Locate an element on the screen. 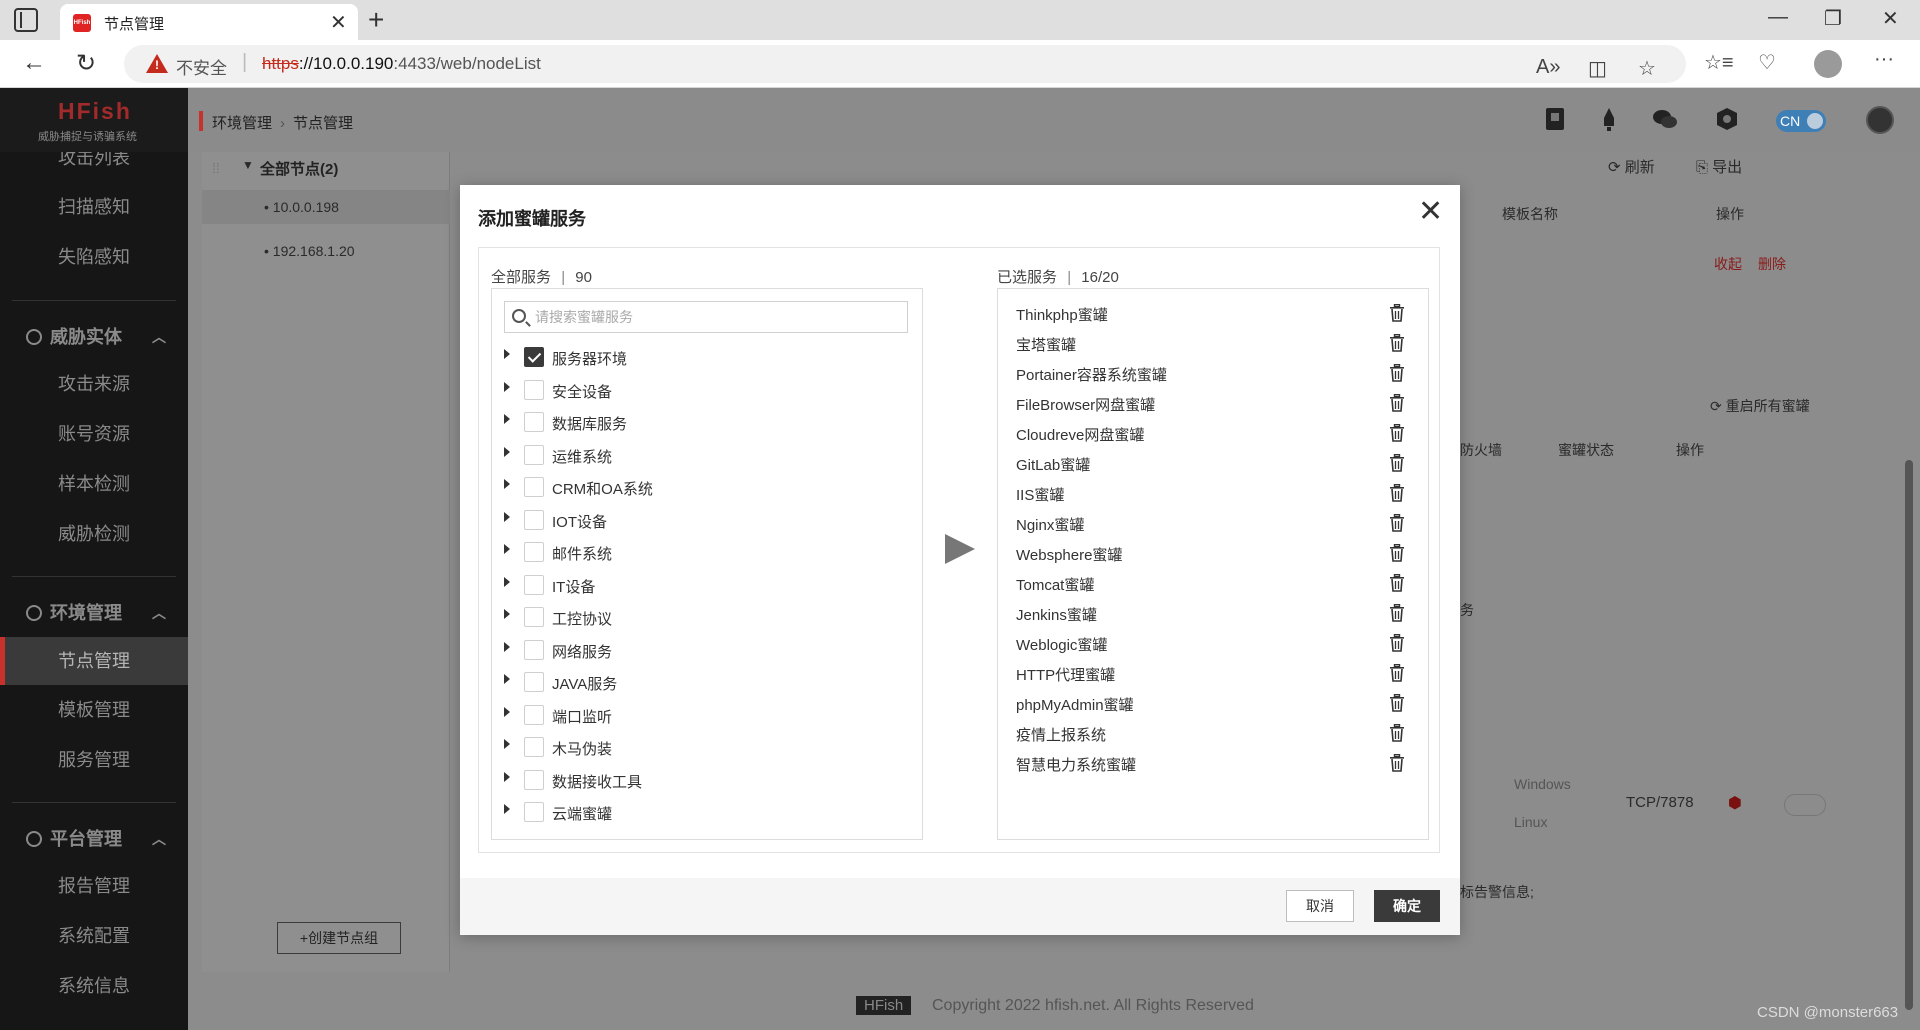 Image resolution: width=1920 pixels, height=1030 pixels. export-button: ⎘ 导出 is located at coordinates (1719, 166).